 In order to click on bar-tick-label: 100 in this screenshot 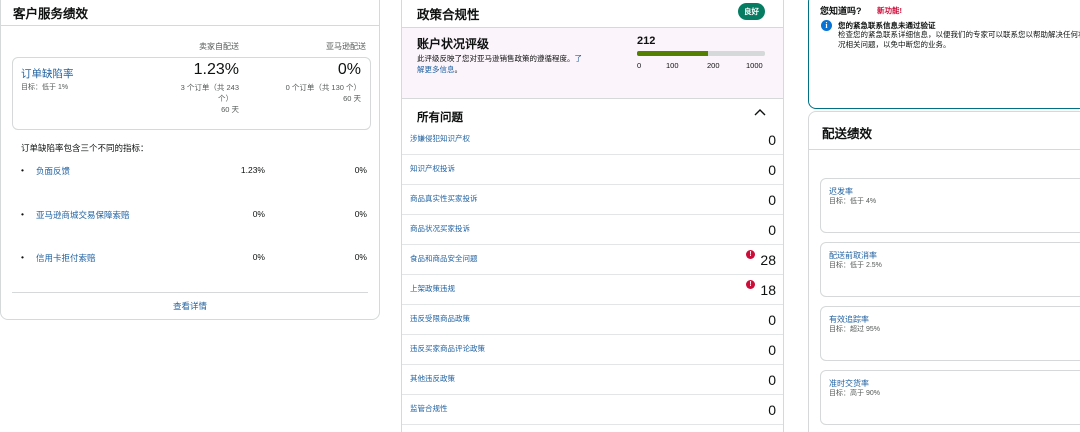, I will do `click(672, 65)`.